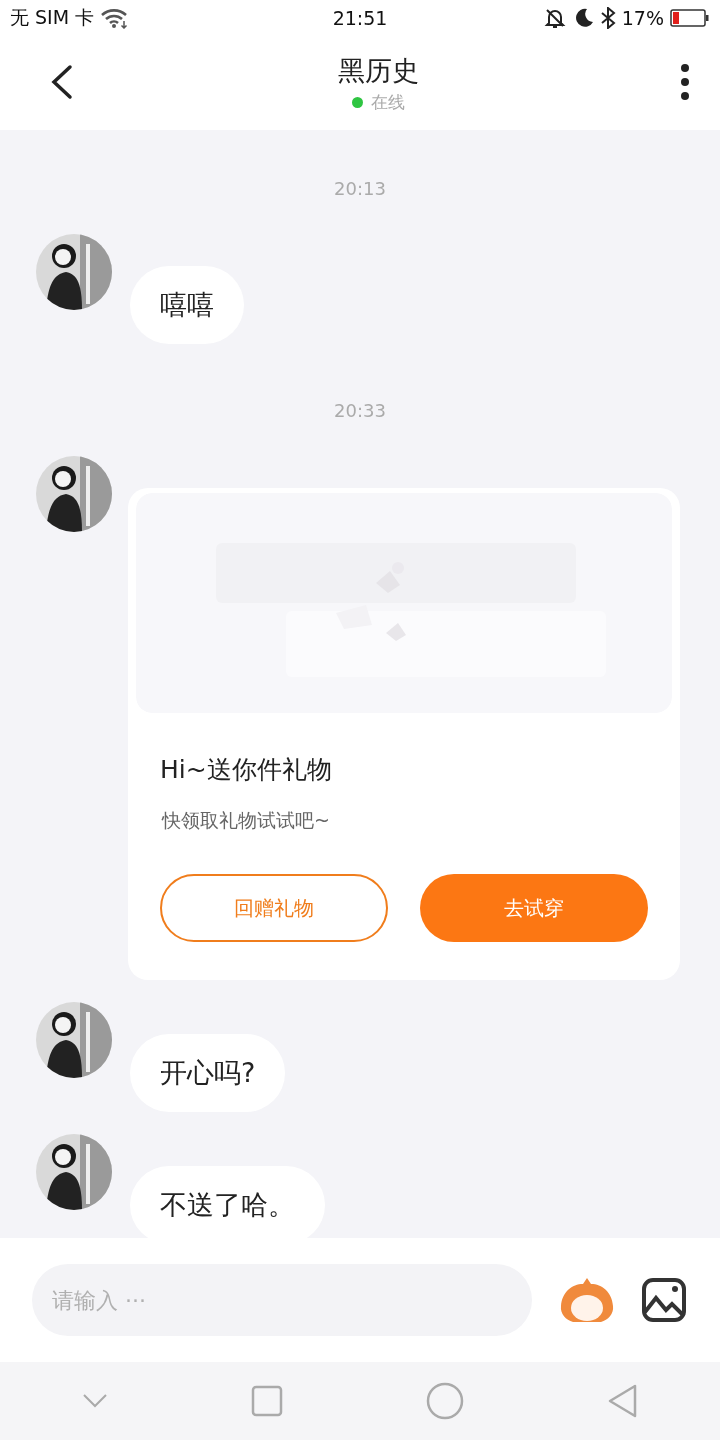 The width and height of the screenshot is (720, 1440). I want to click on image-icon, so click(664, 1300).